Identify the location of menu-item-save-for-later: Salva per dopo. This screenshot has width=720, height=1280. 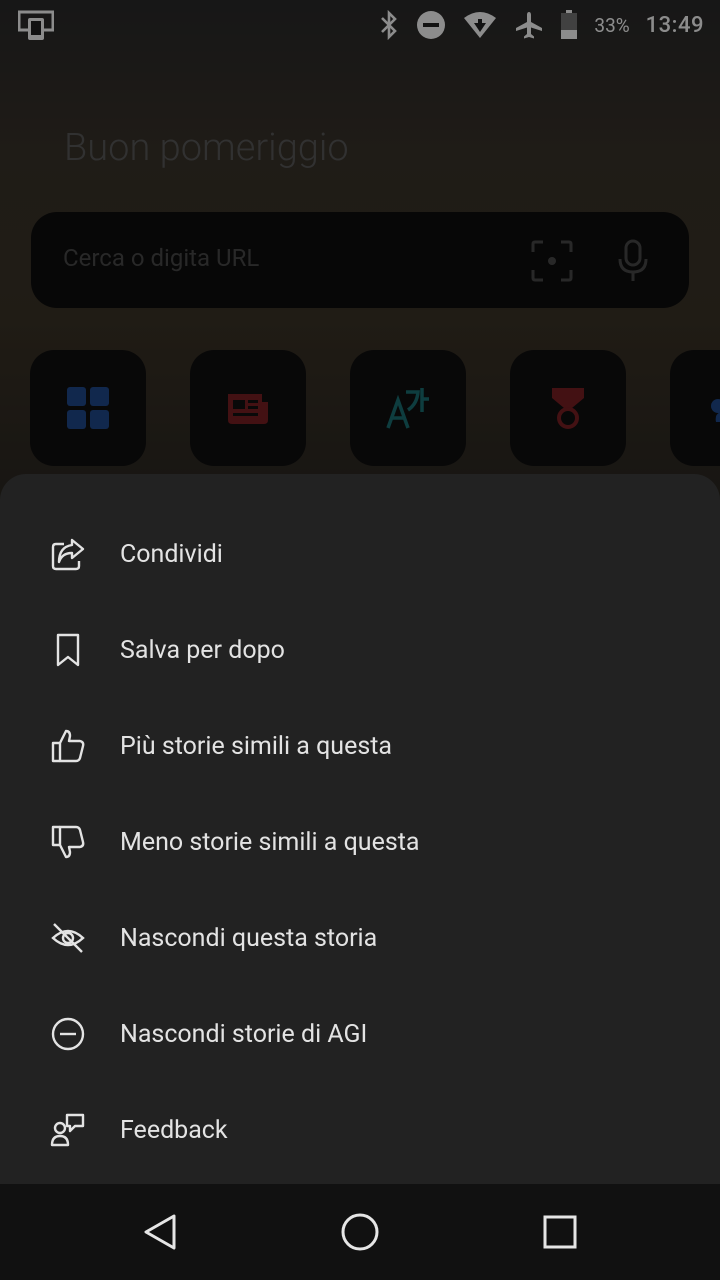
(360, 650).